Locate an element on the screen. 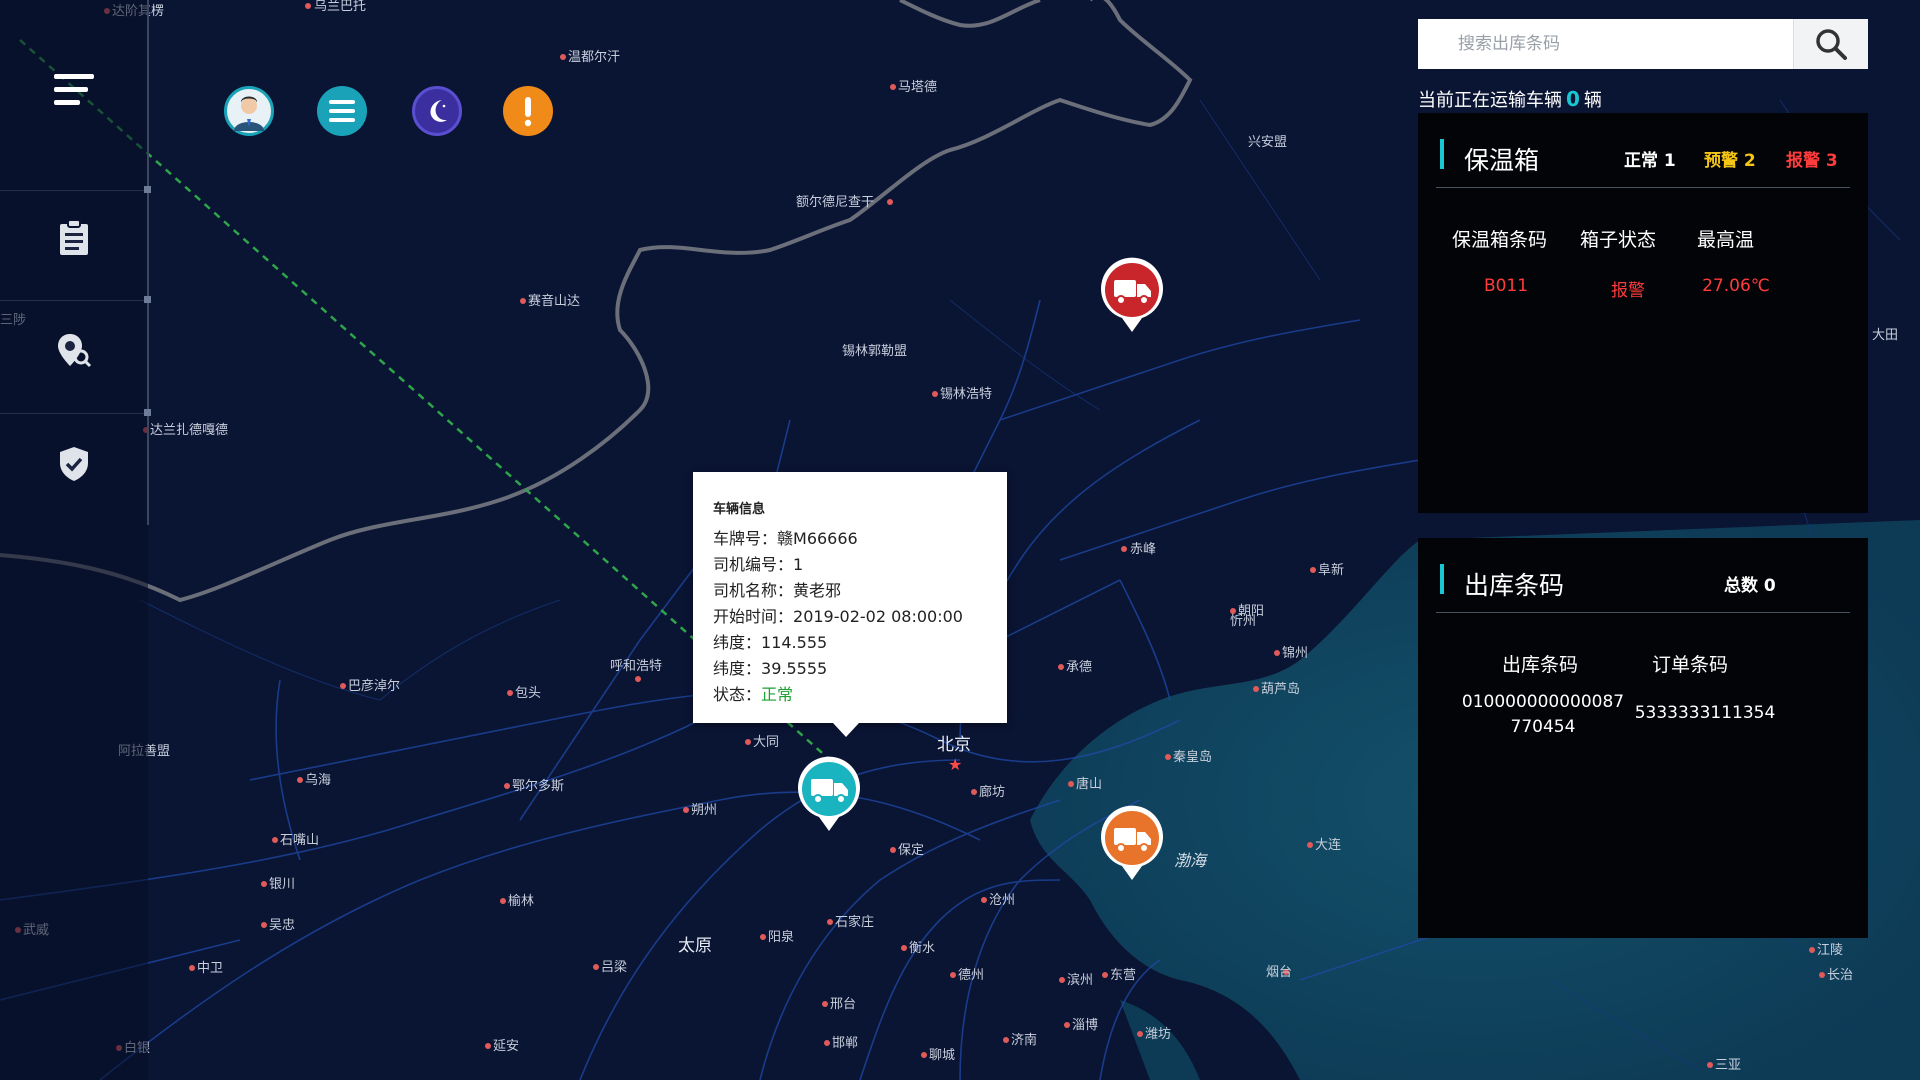 This screenshot has height=1080, width=1920. list-button is located at coordinates (342, 111).